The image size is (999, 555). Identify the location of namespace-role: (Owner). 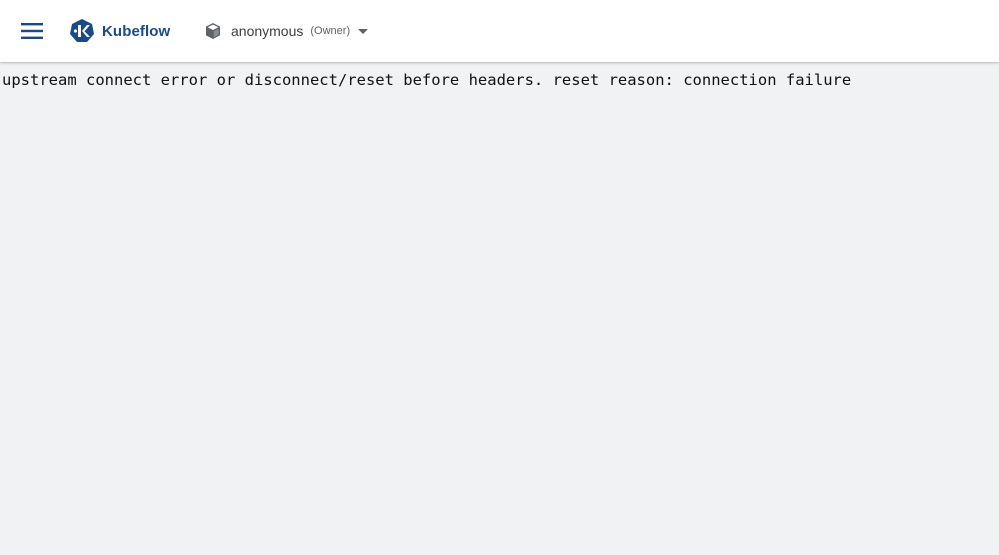
(330, 31).